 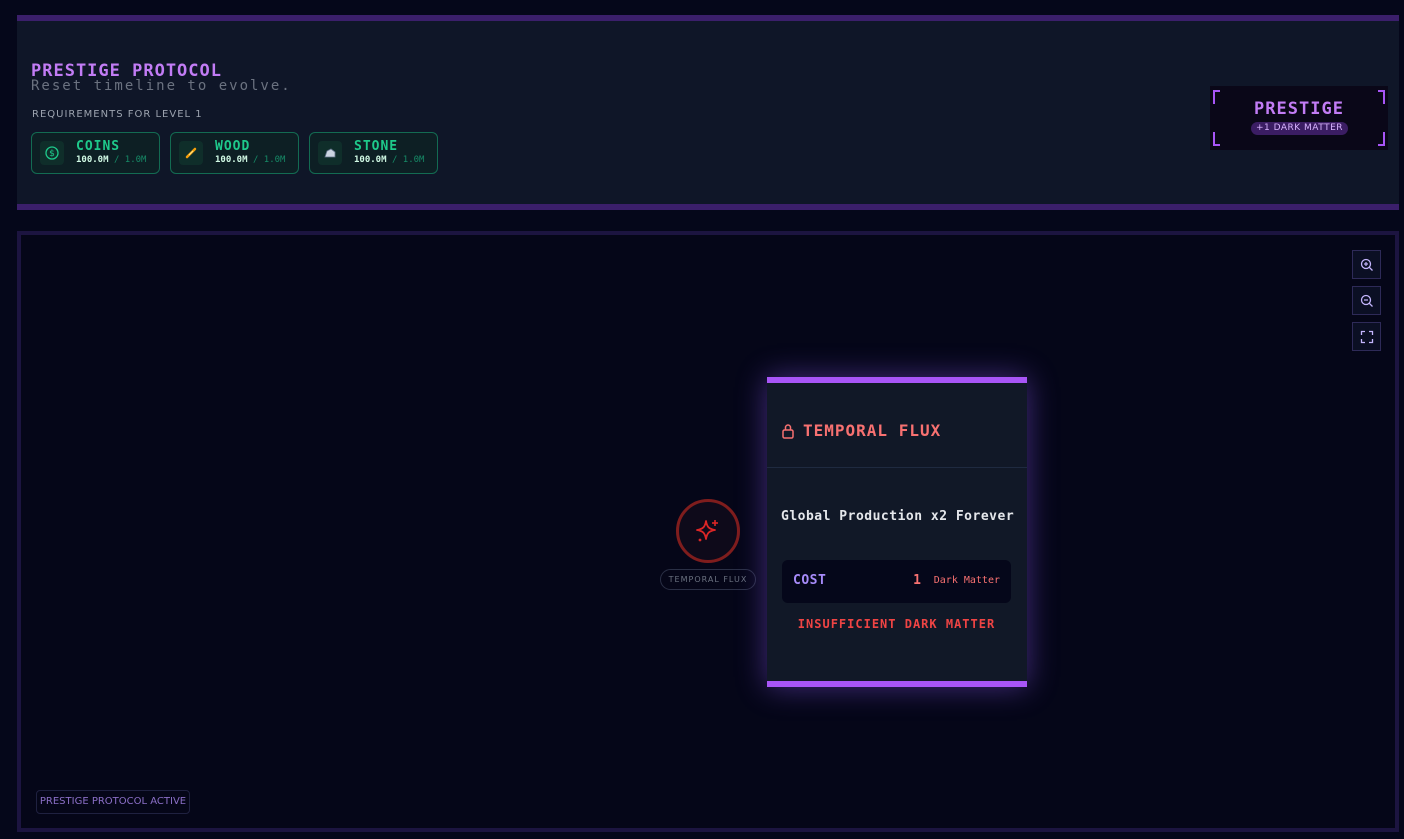 What do you see at coordinates (1299, 109) in the screenshot?
I see `prestige-button-label: PRESTIGE` at bounding box center [1299, 109].